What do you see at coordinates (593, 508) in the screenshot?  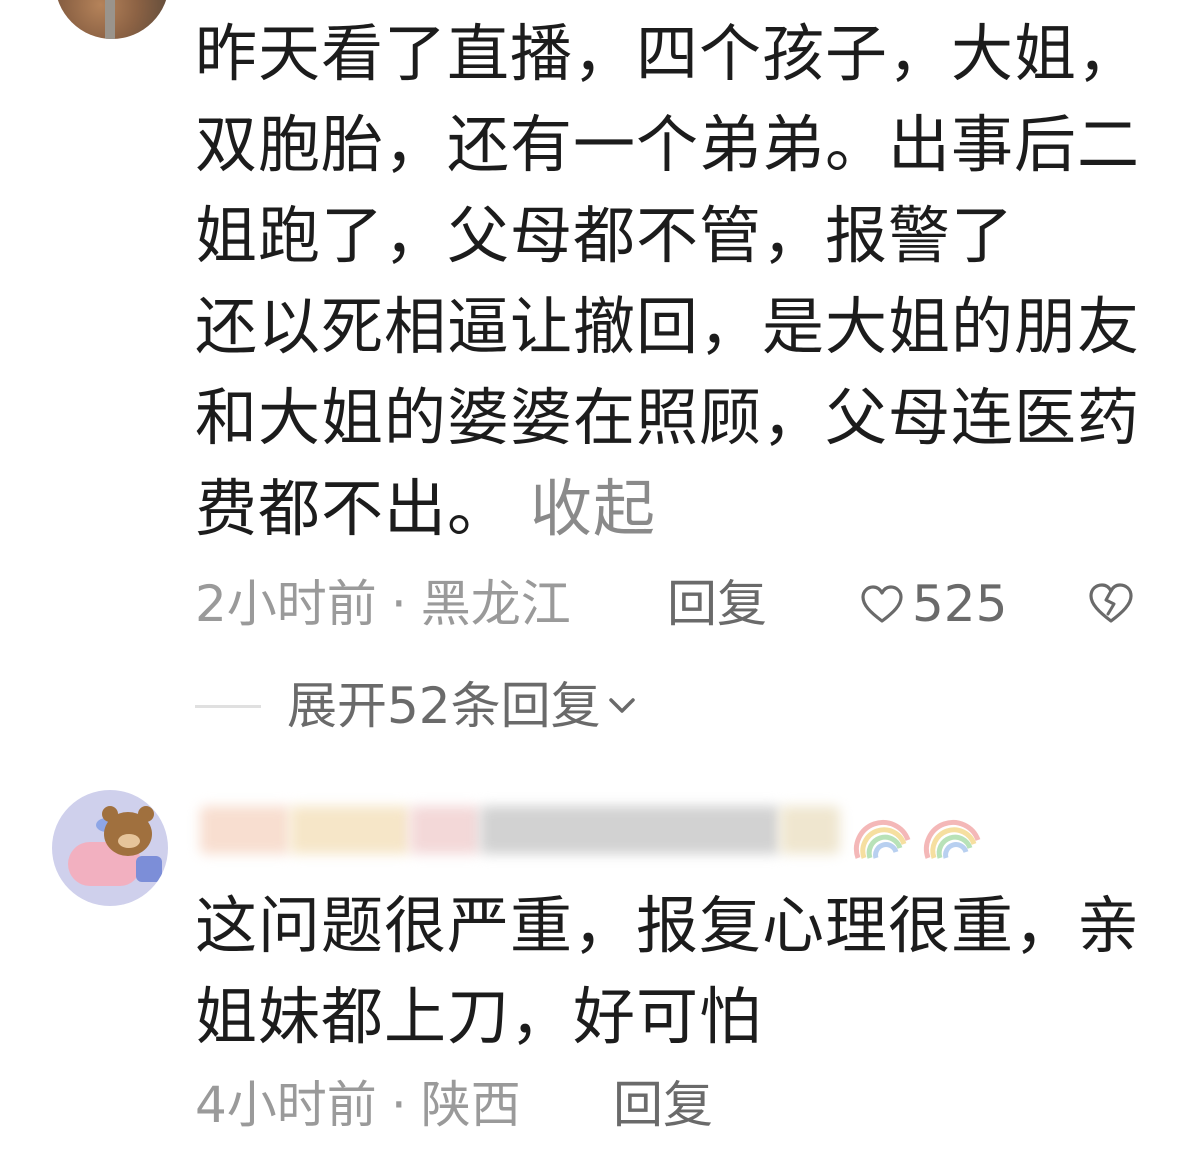 I see `collapse-link: 收起` at bounding box center [593, 508].